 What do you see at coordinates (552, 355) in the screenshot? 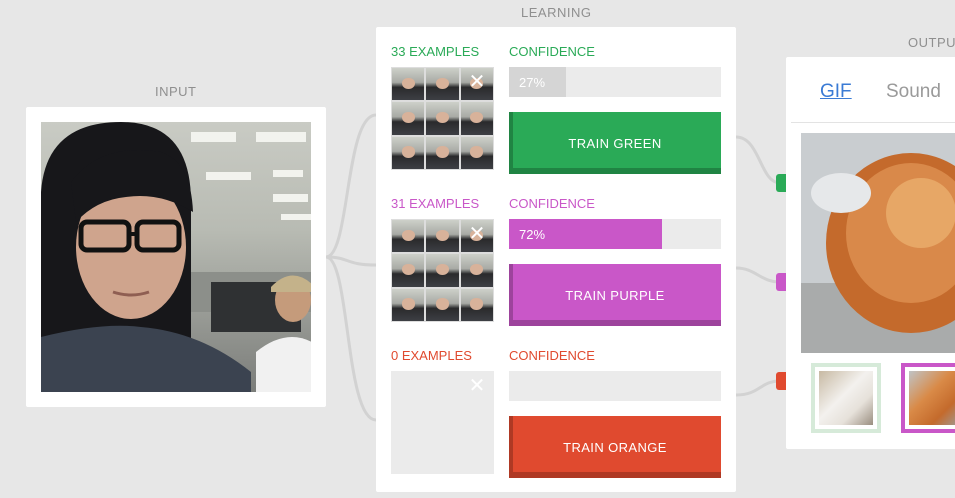
I see `confidence-label-orange: CONFIDENCE` at bounding box center [552, 355].